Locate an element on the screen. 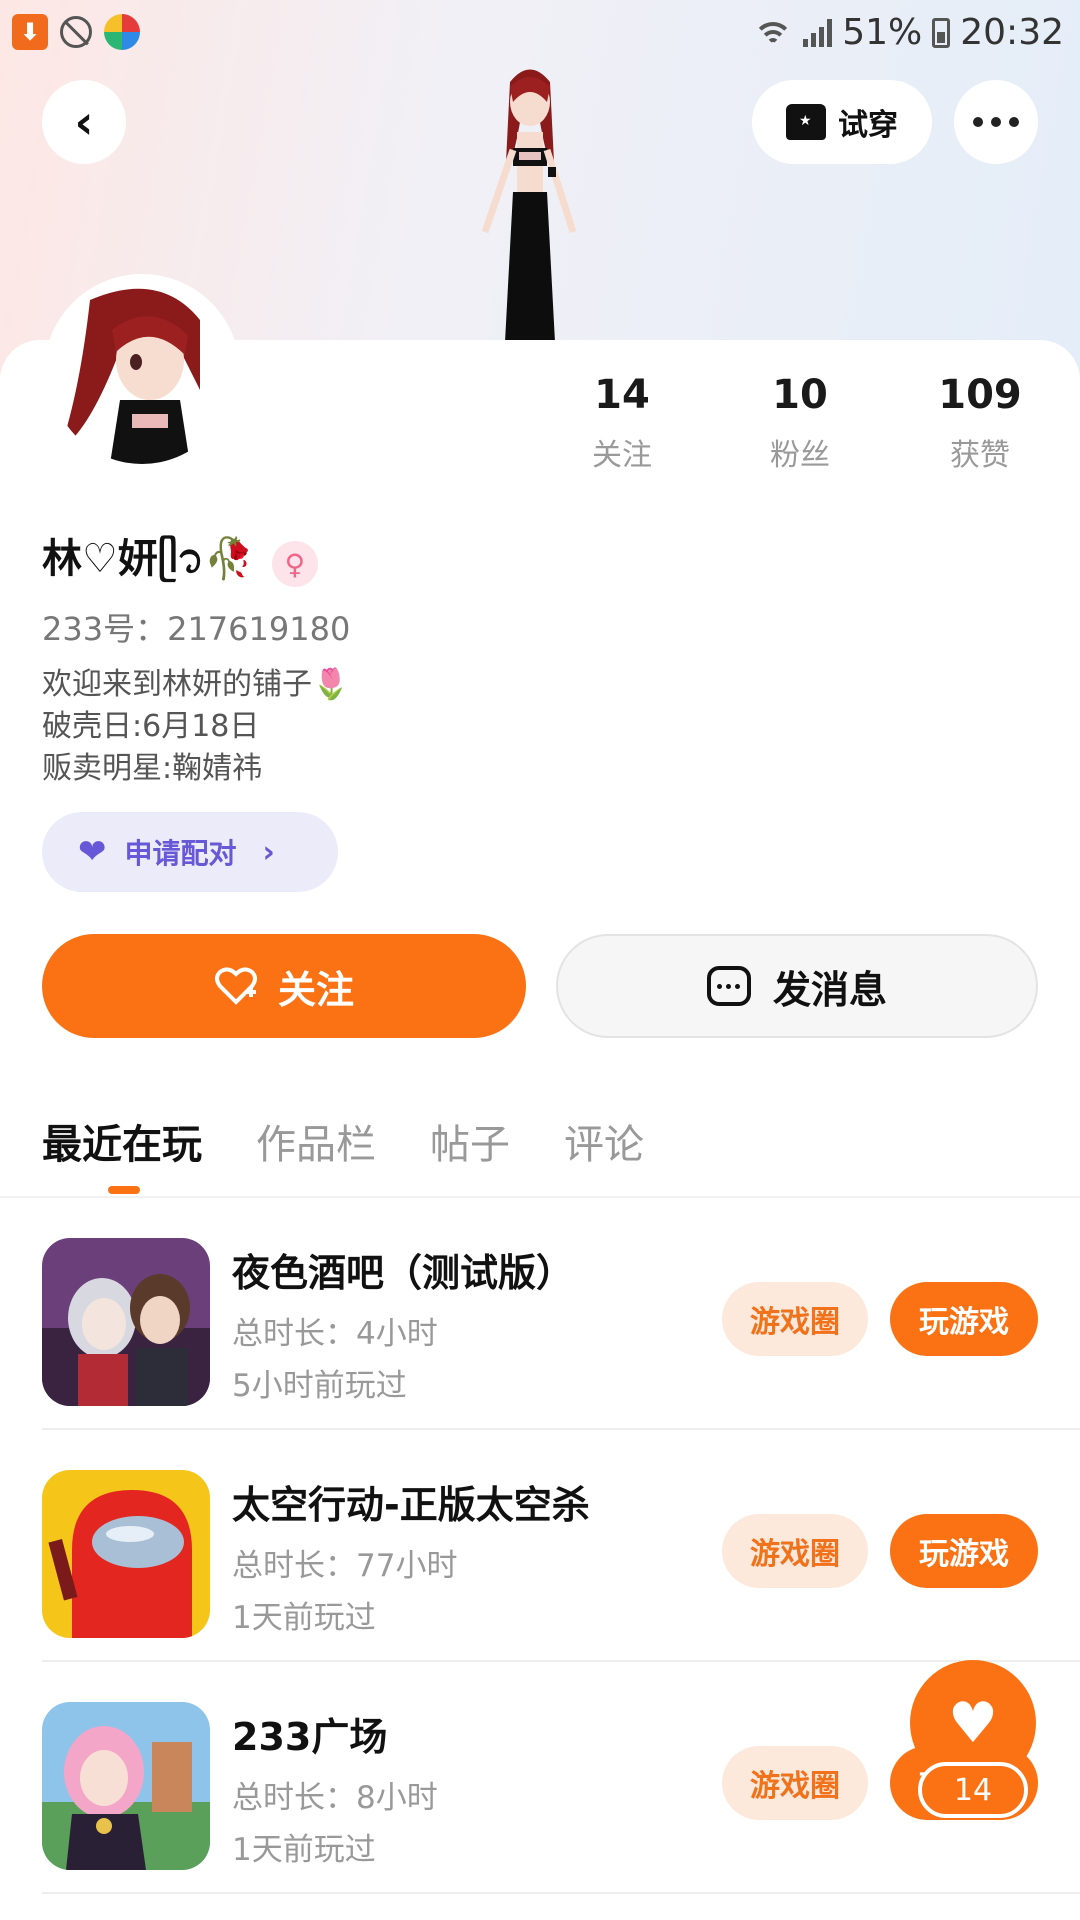 The height and width of the screenshot is (1920, 1080). game-art-night-bar is located at coordinates (126, 1322).